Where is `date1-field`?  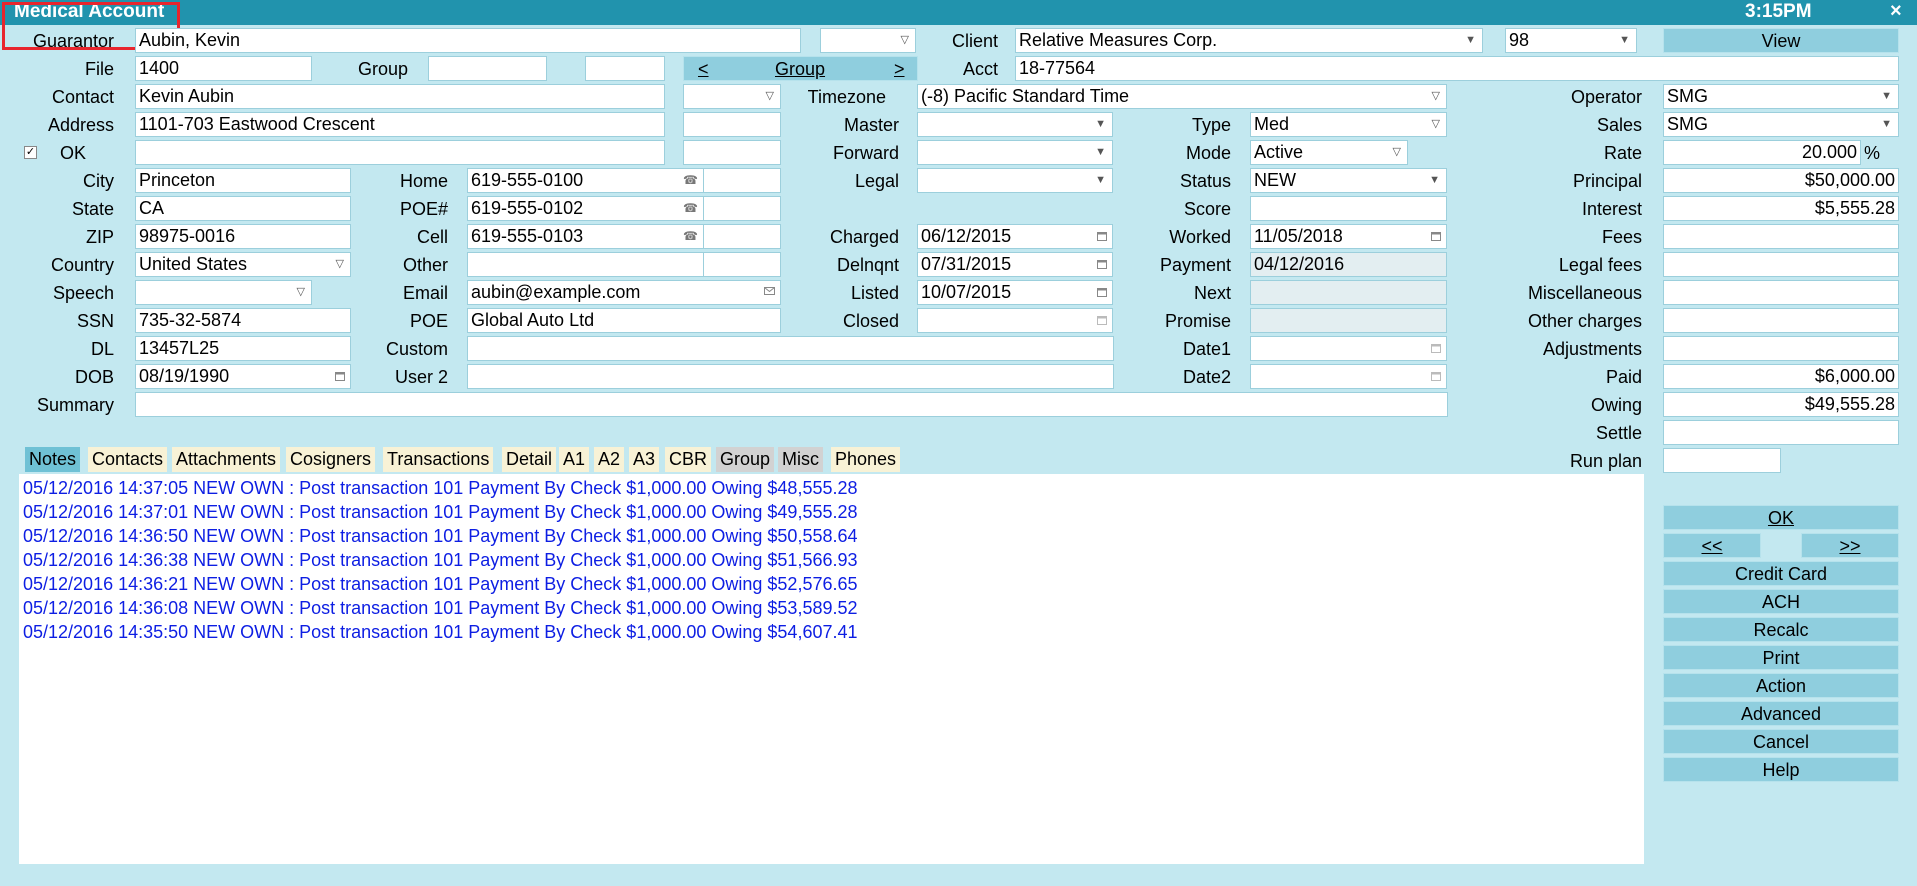
date1-field is located at coordinates (1348, 348).